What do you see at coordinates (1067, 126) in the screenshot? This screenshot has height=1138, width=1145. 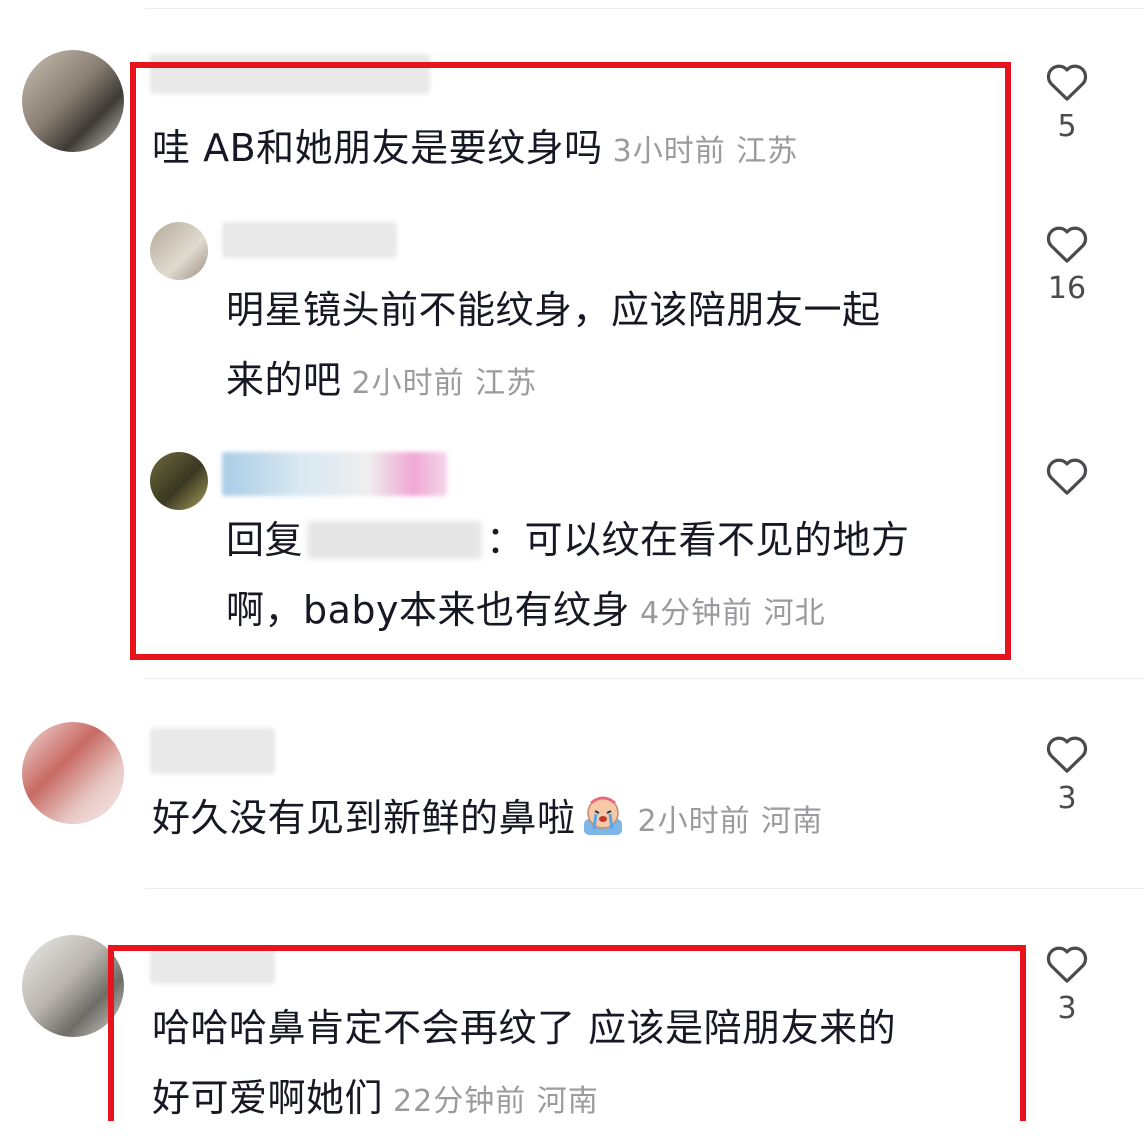 I see `like-count: 5` at bounding box center [1067, 126].